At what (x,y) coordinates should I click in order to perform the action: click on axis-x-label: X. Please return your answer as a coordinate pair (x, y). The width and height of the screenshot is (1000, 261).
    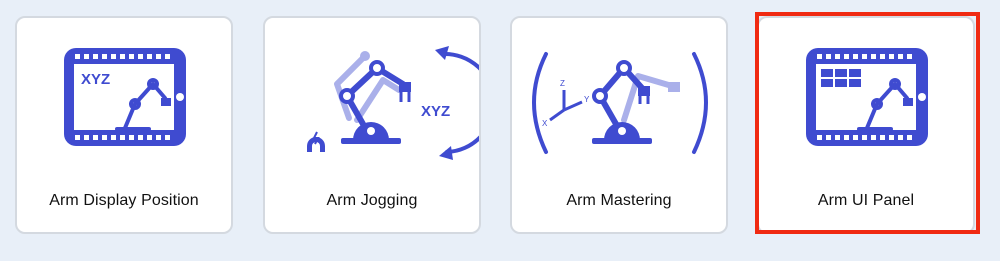
    Looking at the image, I should click on (545, 123).